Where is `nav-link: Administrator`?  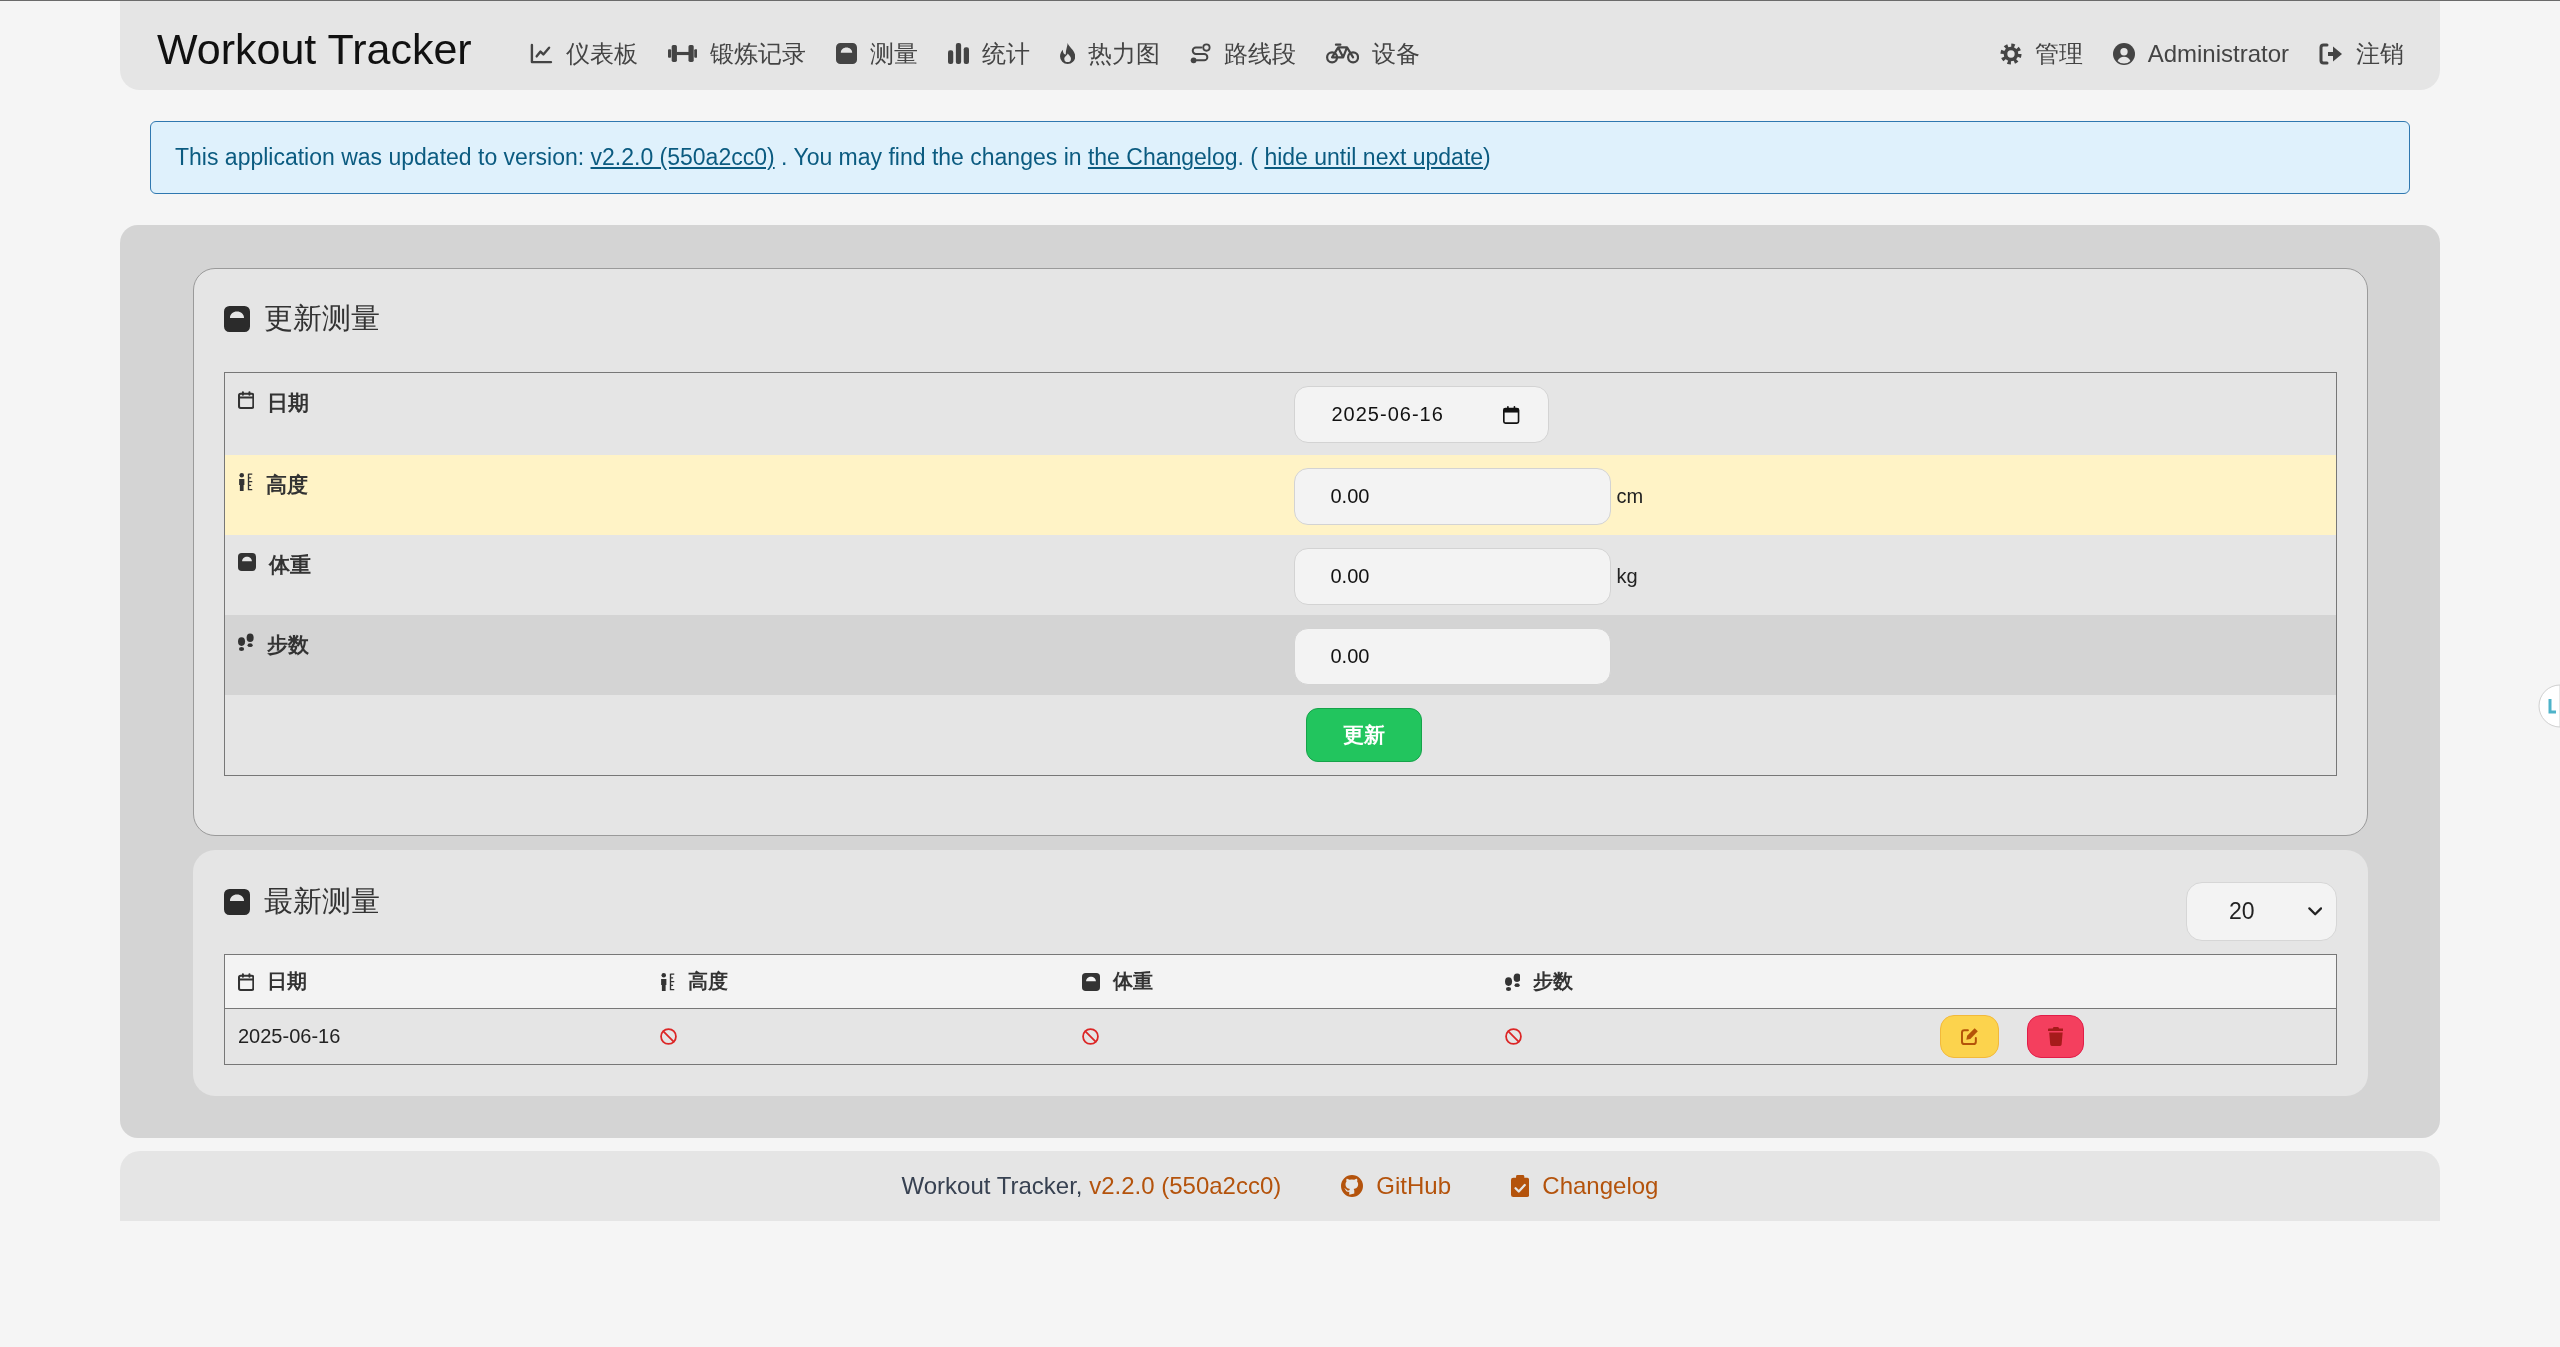
nav-link: Administrator is located at coordinates (2200, 53).